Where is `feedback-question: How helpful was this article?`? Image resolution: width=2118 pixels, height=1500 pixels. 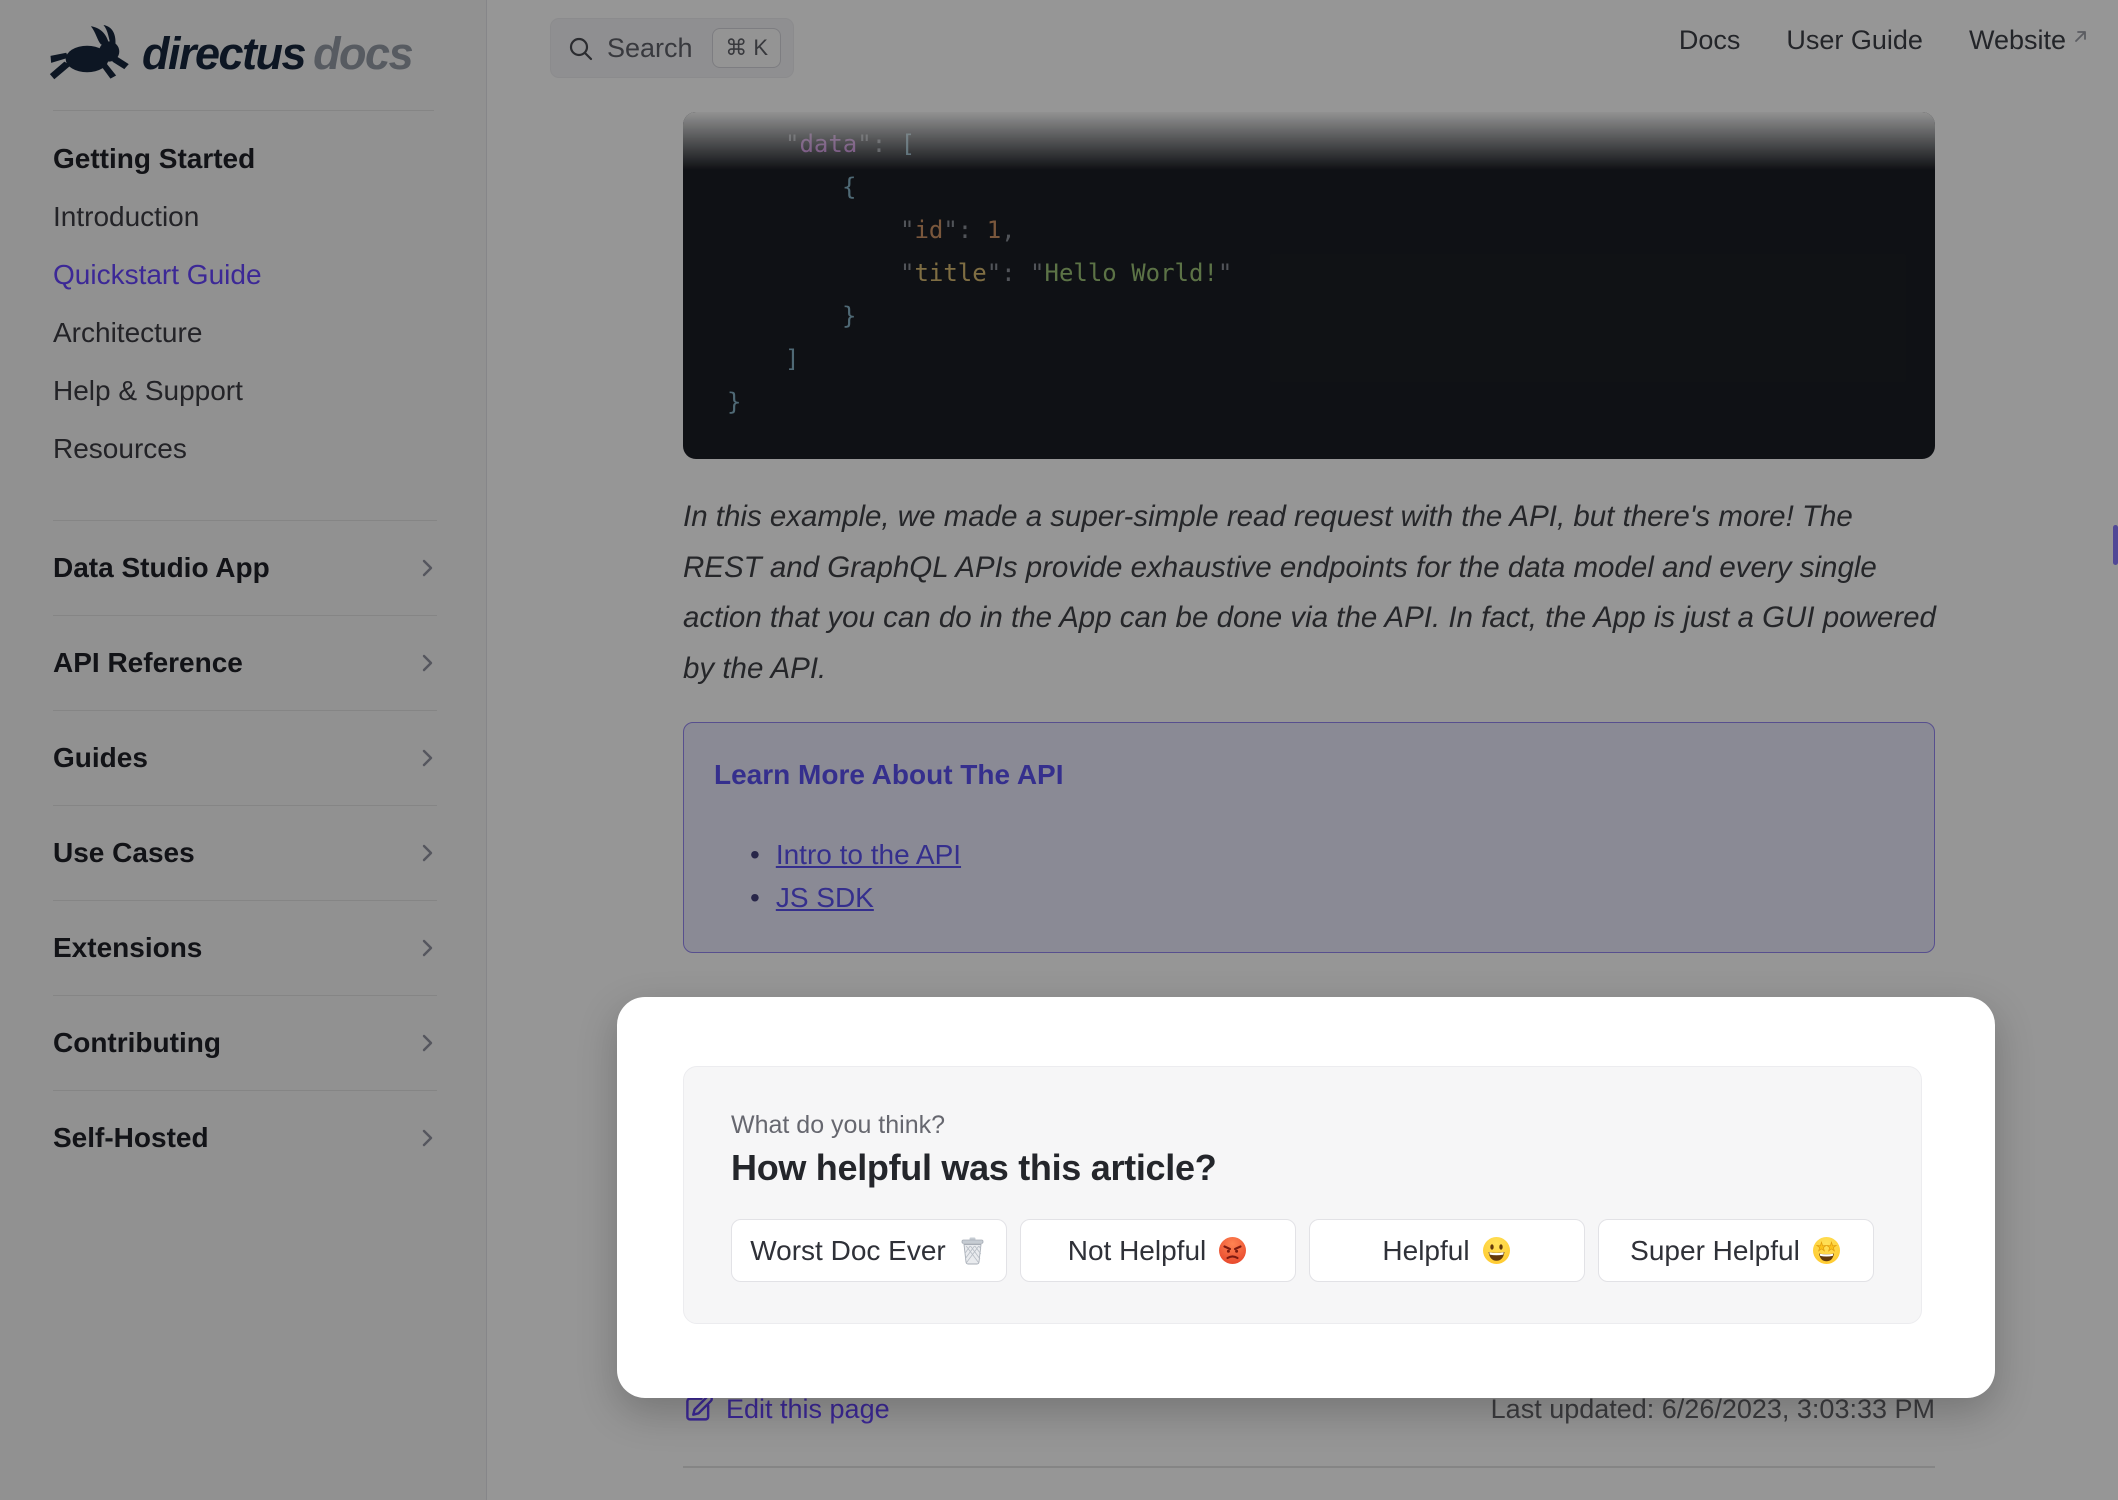
feedback-question: How helpful was this article? is located at coordinates (974, 1167).